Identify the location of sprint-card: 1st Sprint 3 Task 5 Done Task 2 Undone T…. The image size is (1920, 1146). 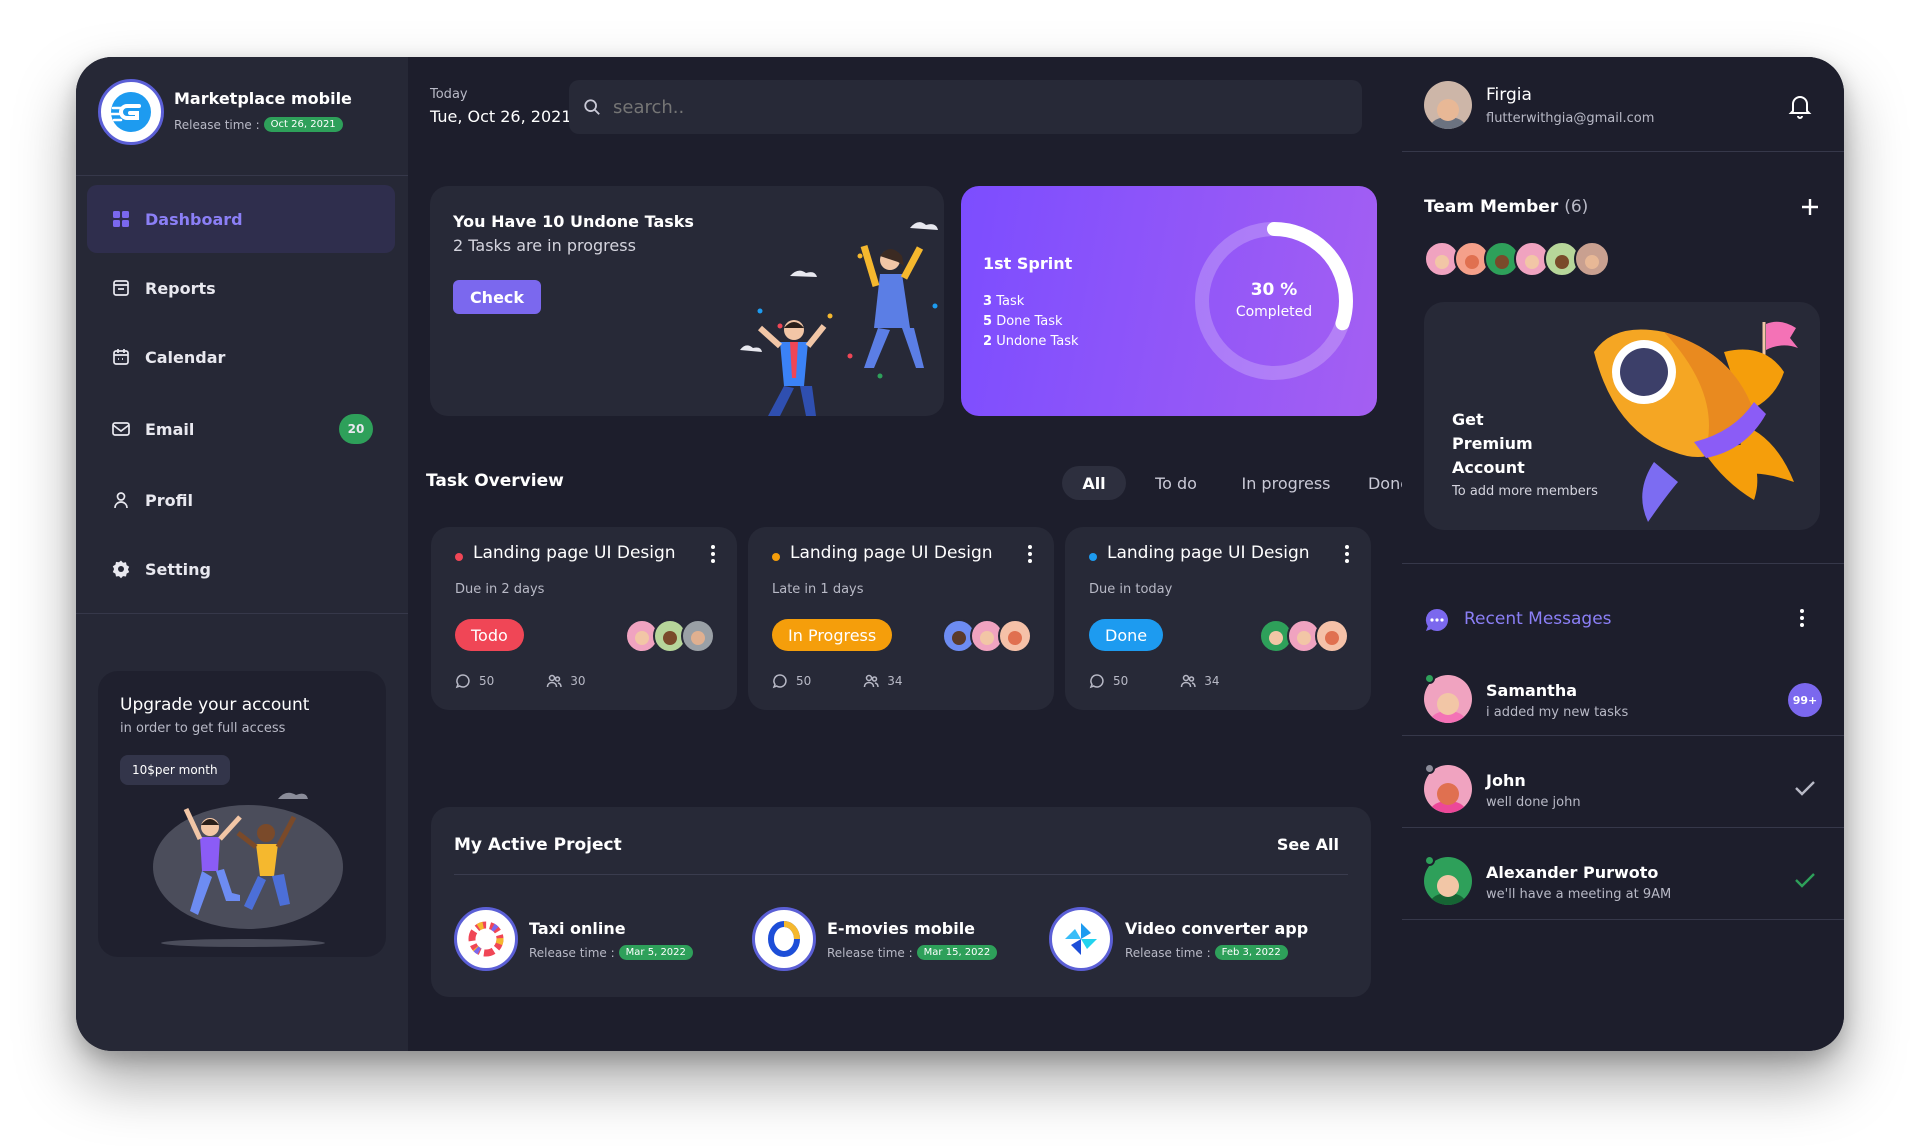
(1169, 301).